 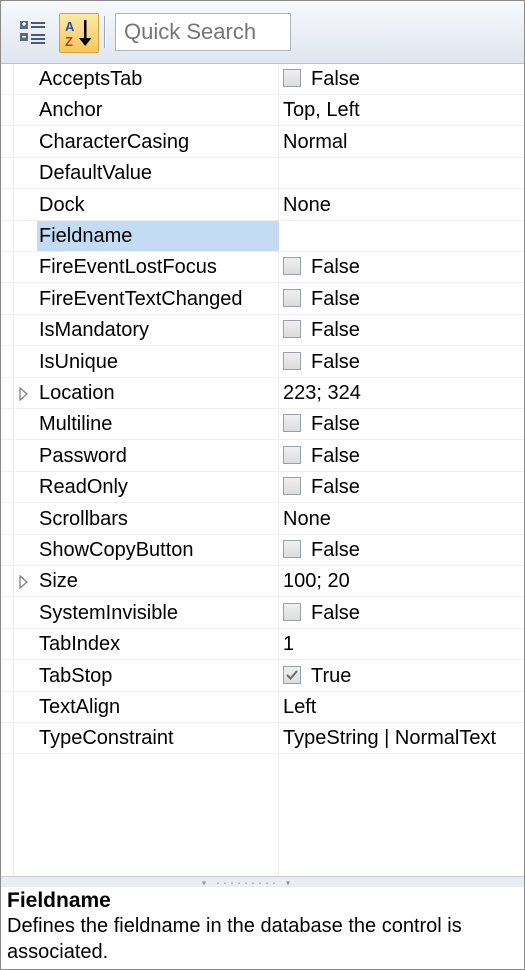 I want to click on property-name: Dock, so click(x=62, y=205).